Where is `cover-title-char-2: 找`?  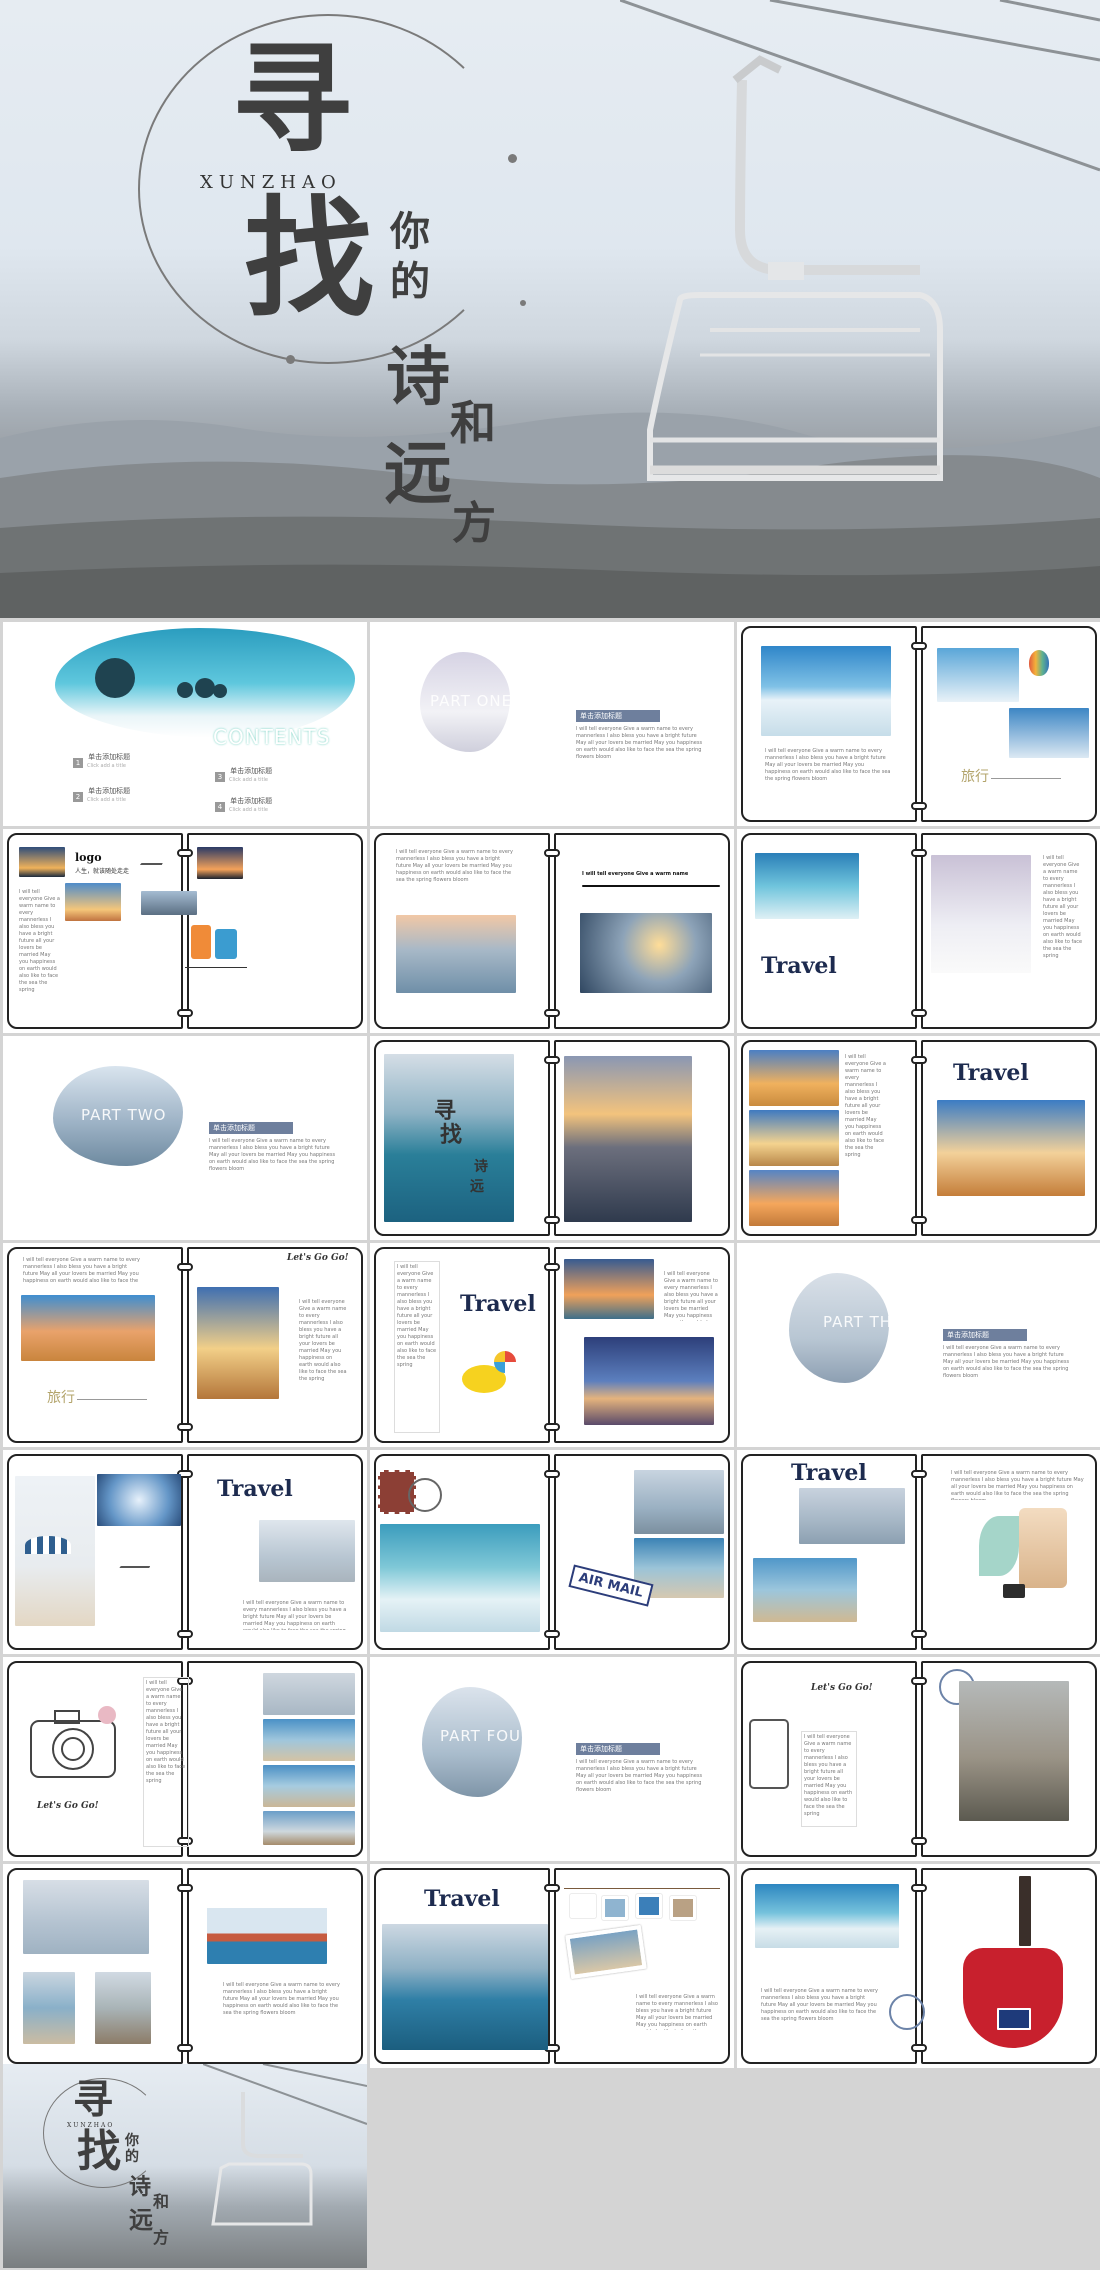 cover-title-char-2: 找 is located at coordinates (309, 258).